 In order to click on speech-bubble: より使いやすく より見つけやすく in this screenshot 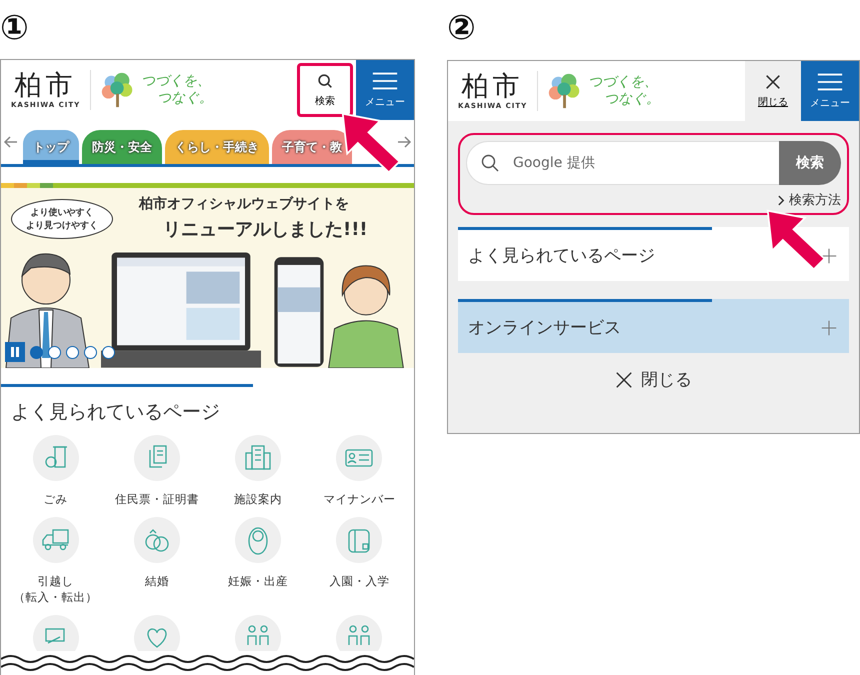, I will do `click(62, 219)`.